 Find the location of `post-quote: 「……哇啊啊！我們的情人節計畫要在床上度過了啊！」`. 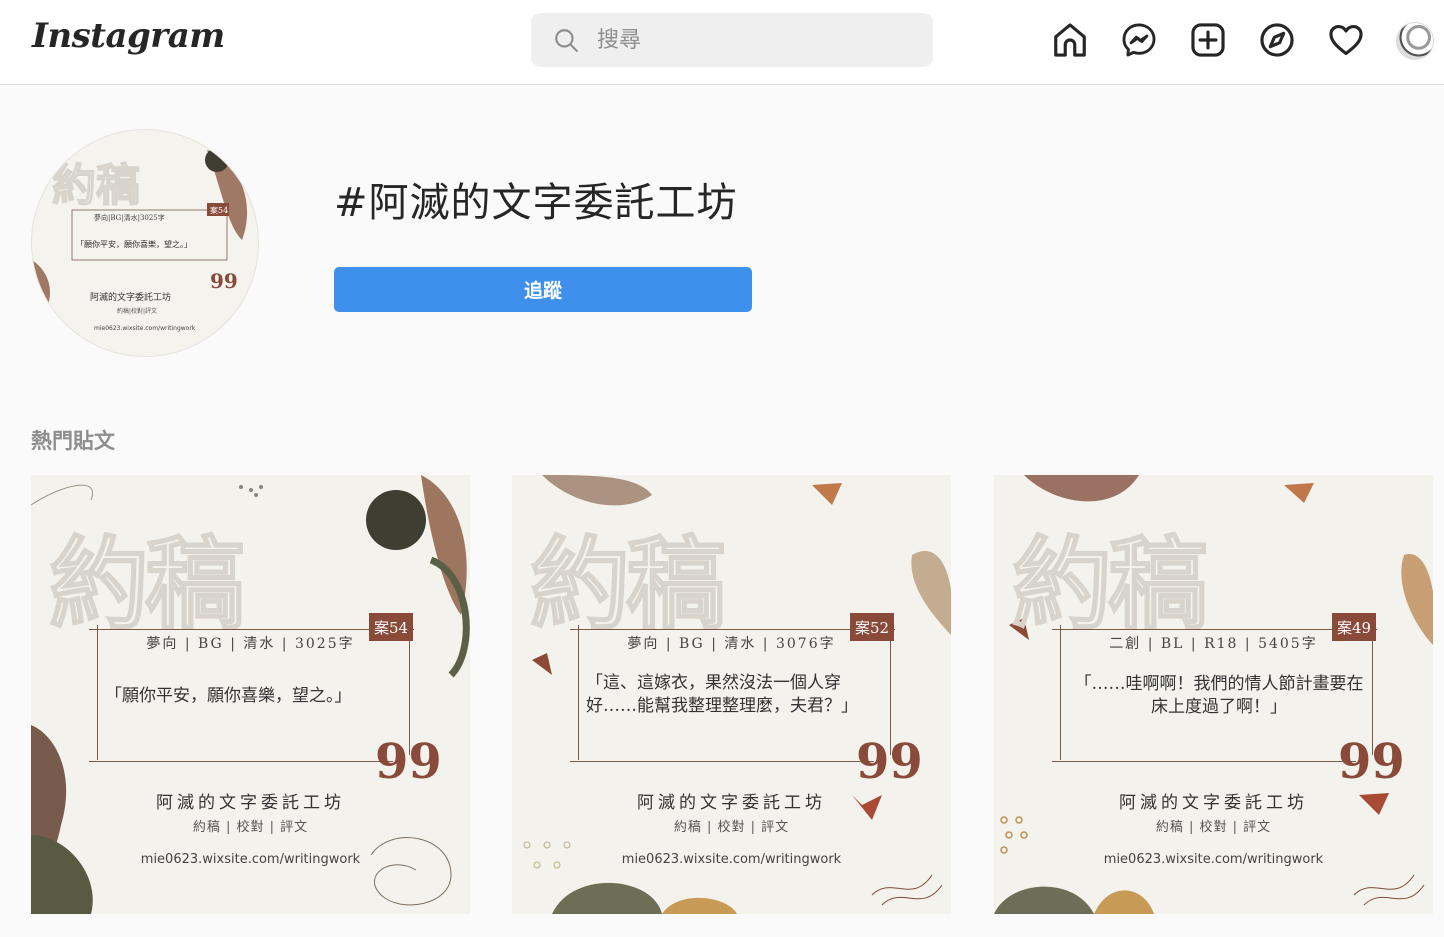

post-quote: 「……哇啊啊！我們的情人節計畫要在床上度過了啊！」 is located at coordinates (1219, 695).